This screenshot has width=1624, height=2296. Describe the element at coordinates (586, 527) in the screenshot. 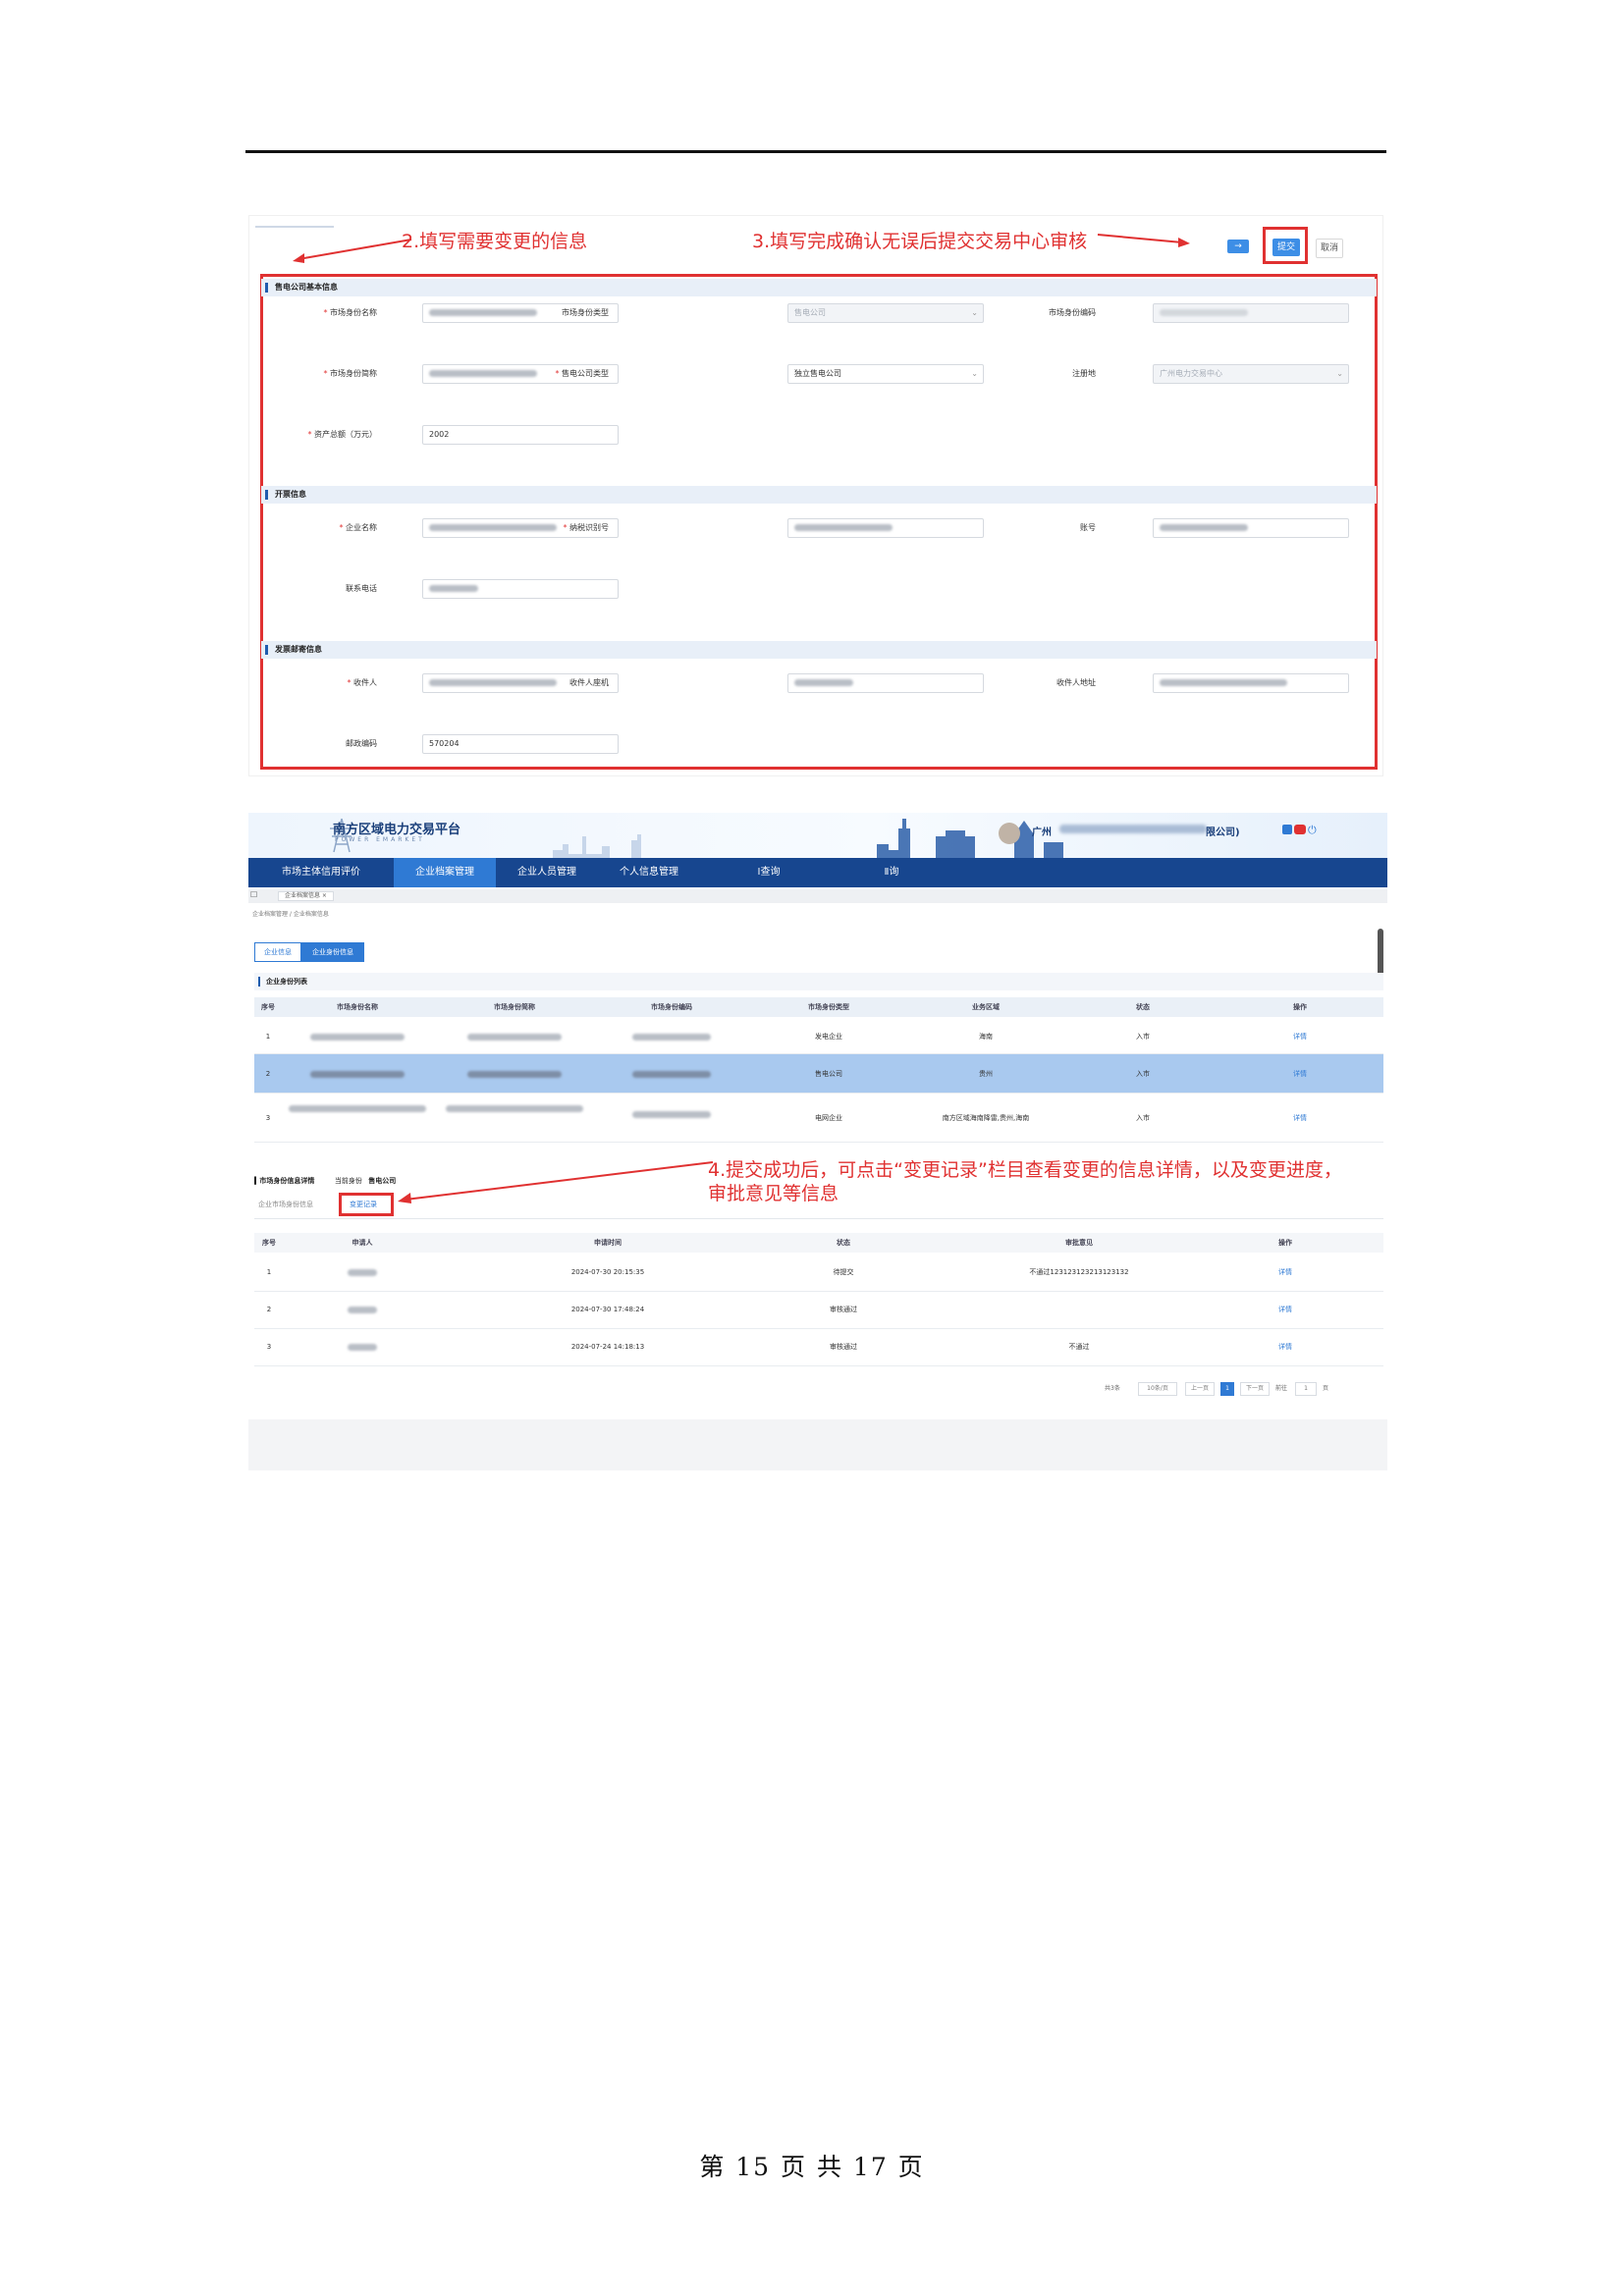

I see `label-tax-id: * 纳税识别号` at that location.